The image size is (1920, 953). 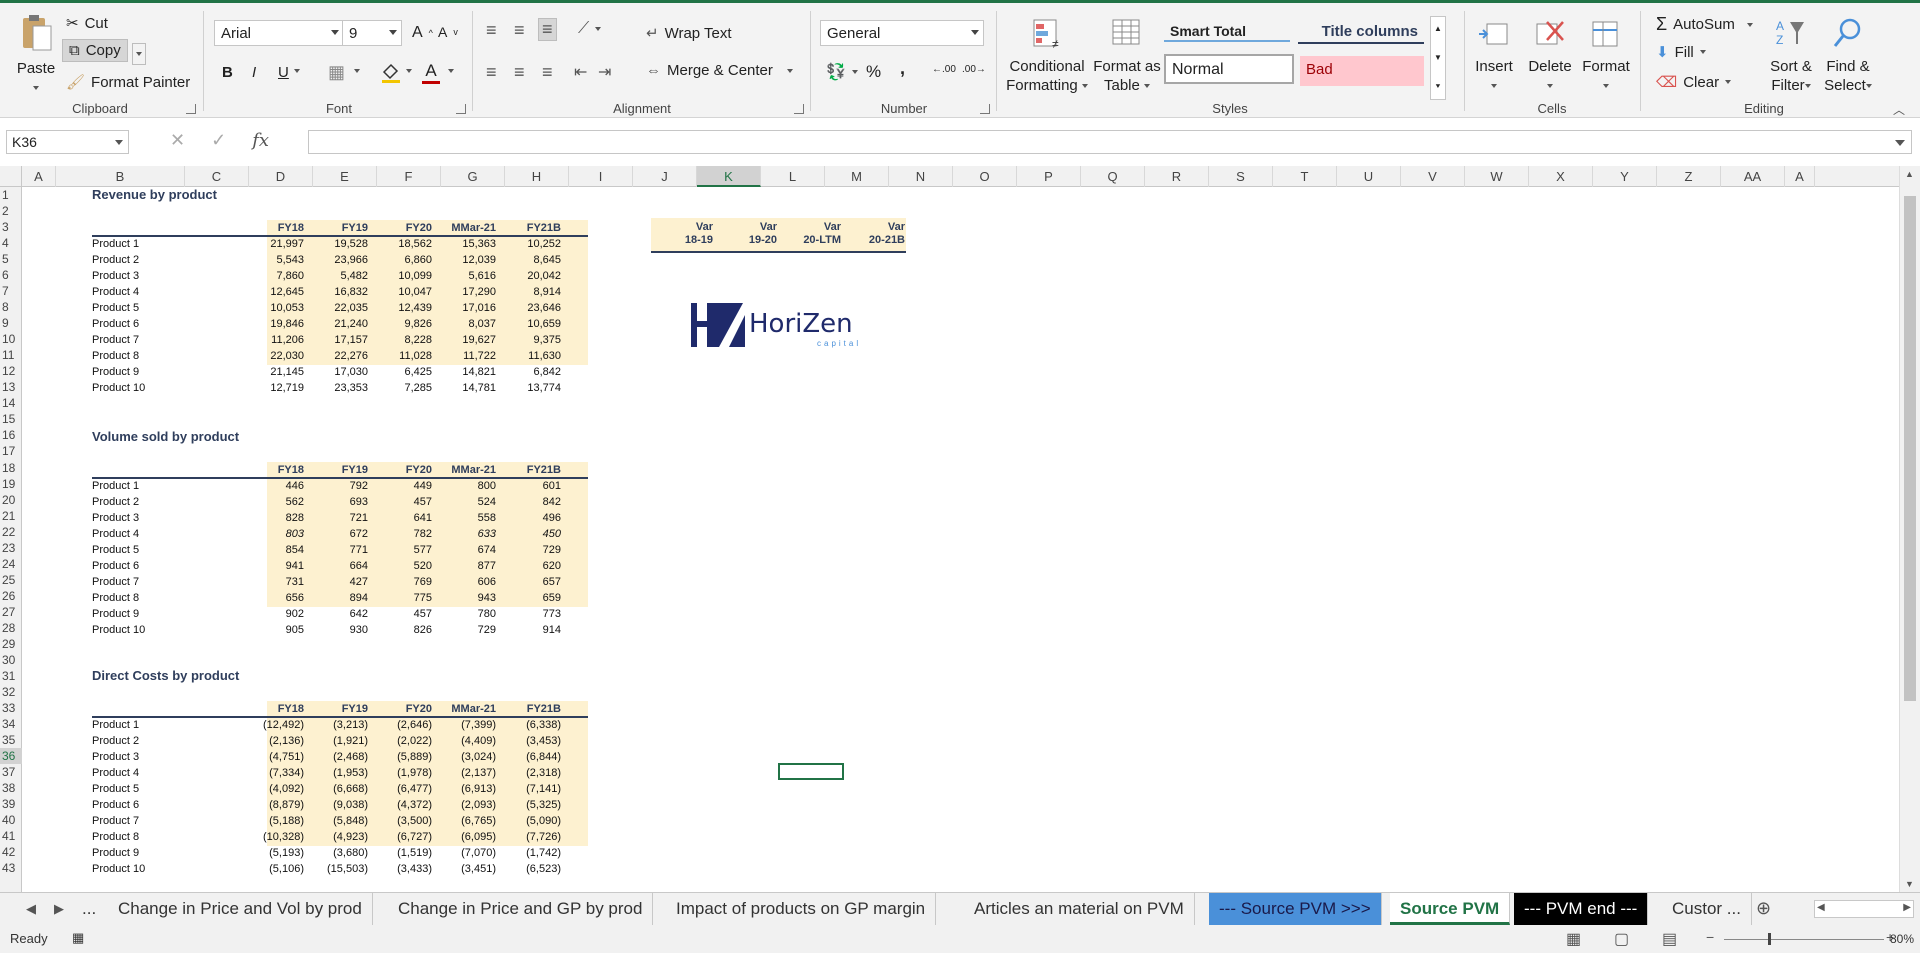 I want to click on orientation-icon: ⟋, so click(x=590, y=29).